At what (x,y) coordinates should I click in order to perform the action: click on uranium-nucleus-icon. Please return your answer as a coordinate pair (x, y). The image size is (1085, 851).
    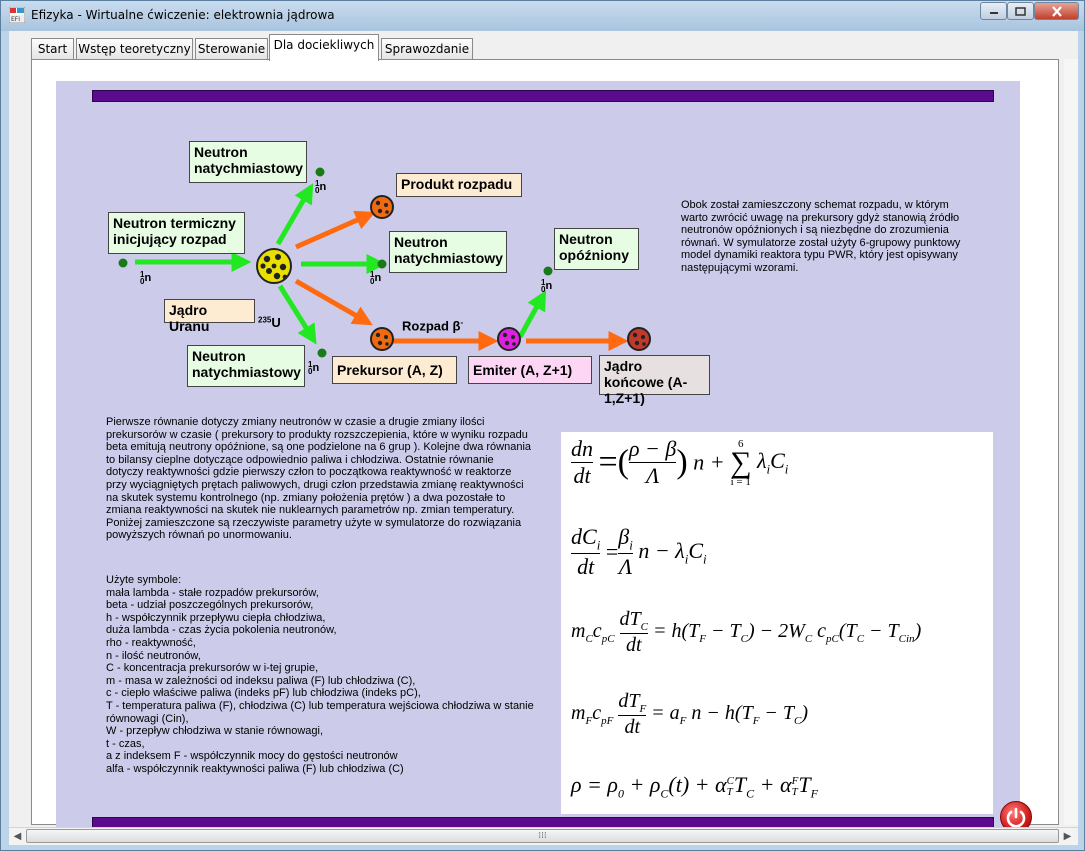
    Looking at the image, I should click on (274, 266).